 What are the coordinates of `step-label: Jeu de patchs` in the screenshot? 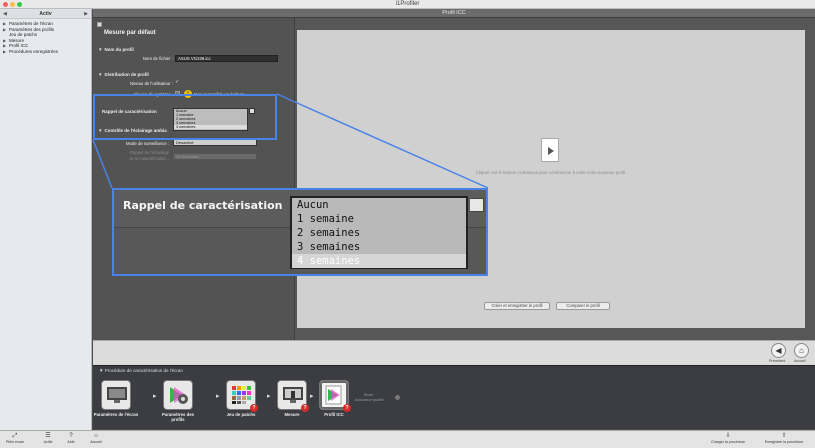 It's located at (241, 414).